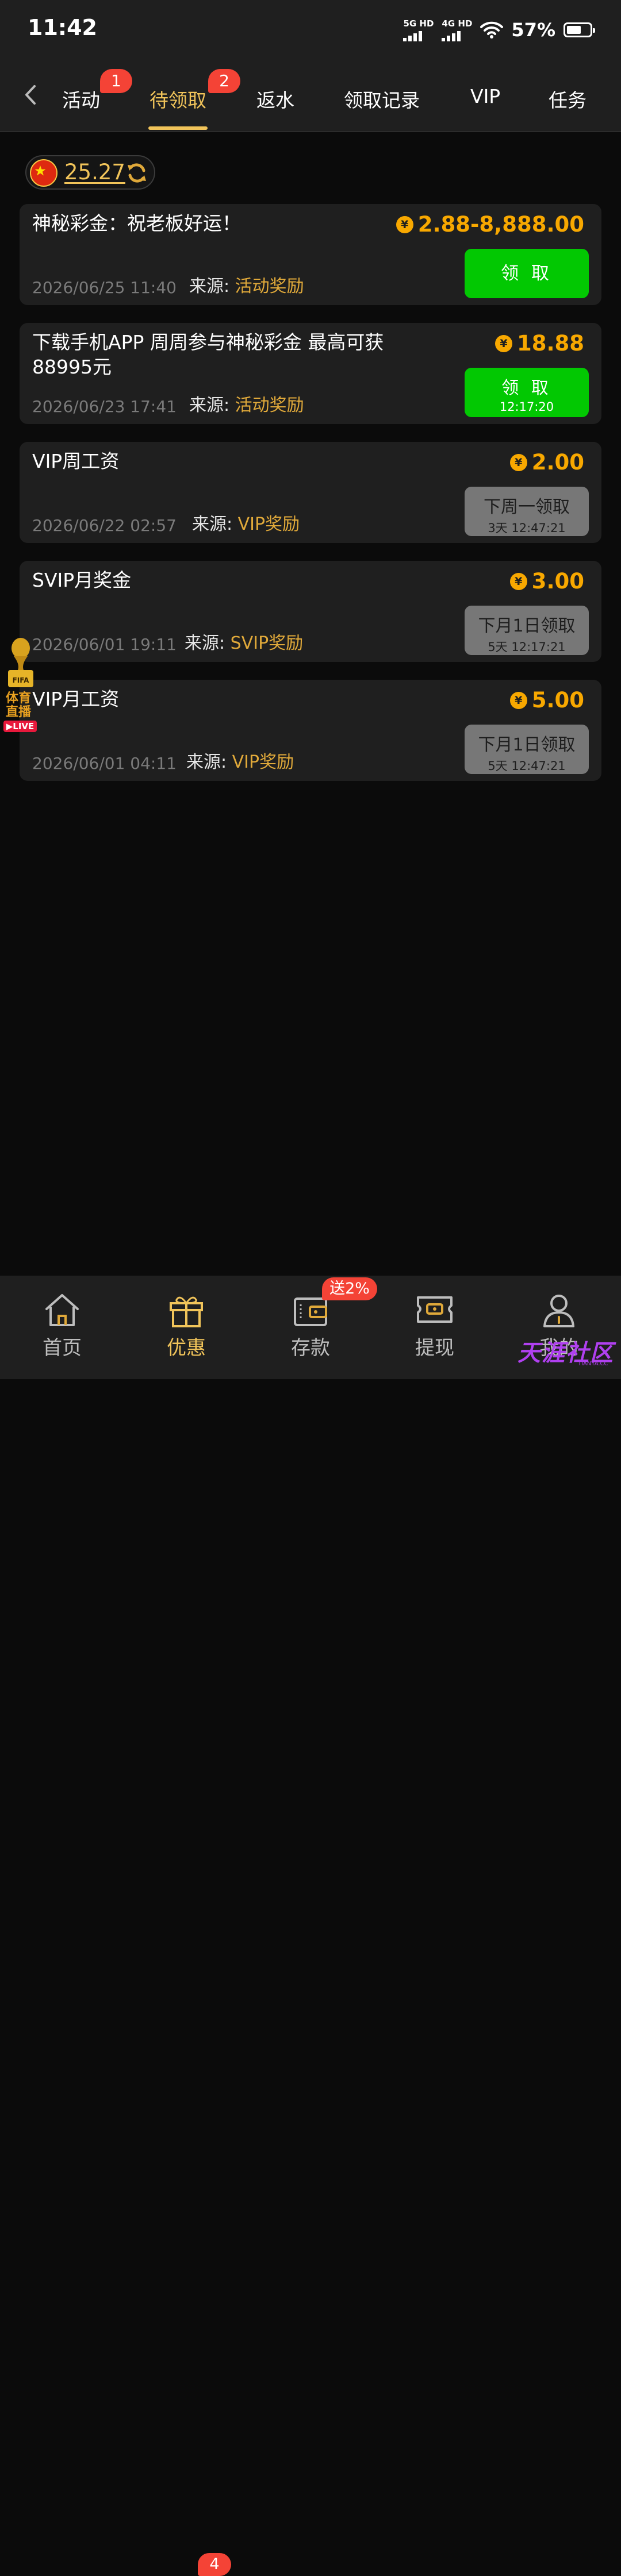 This screenshot has width=621, height=2576. I want to click on claim-disabled-button: 下周一领取 3天 12:47:21, so click(527, 511).